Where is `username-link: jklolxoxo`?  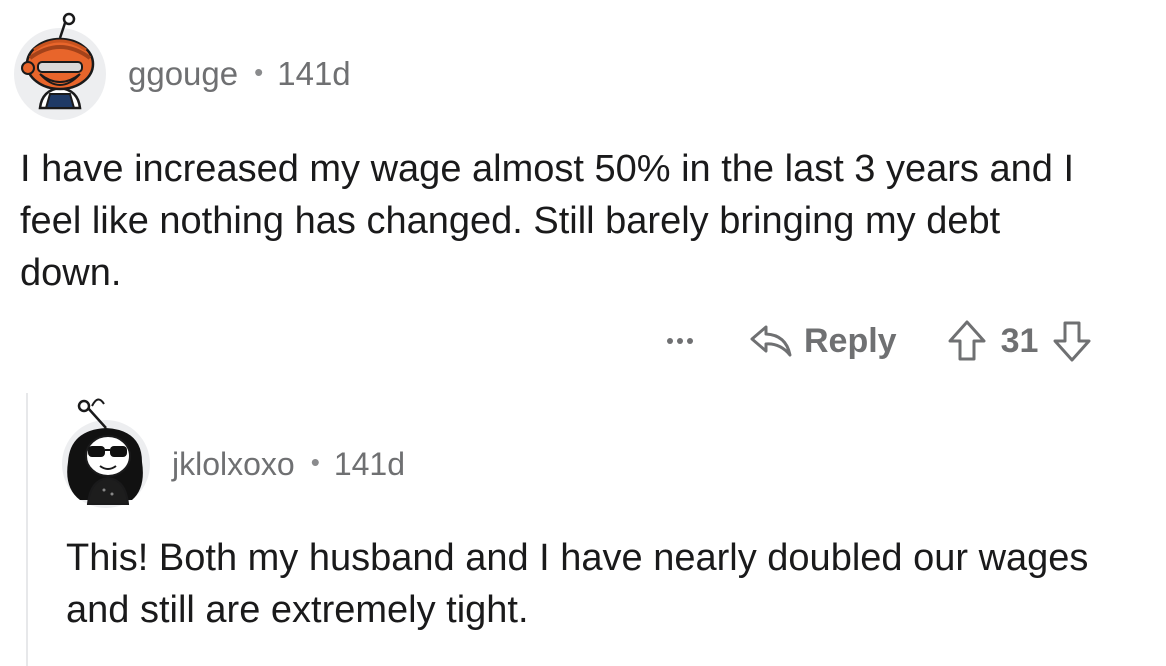 username-link: jklolxoxo is located at coordinates (233, 464).